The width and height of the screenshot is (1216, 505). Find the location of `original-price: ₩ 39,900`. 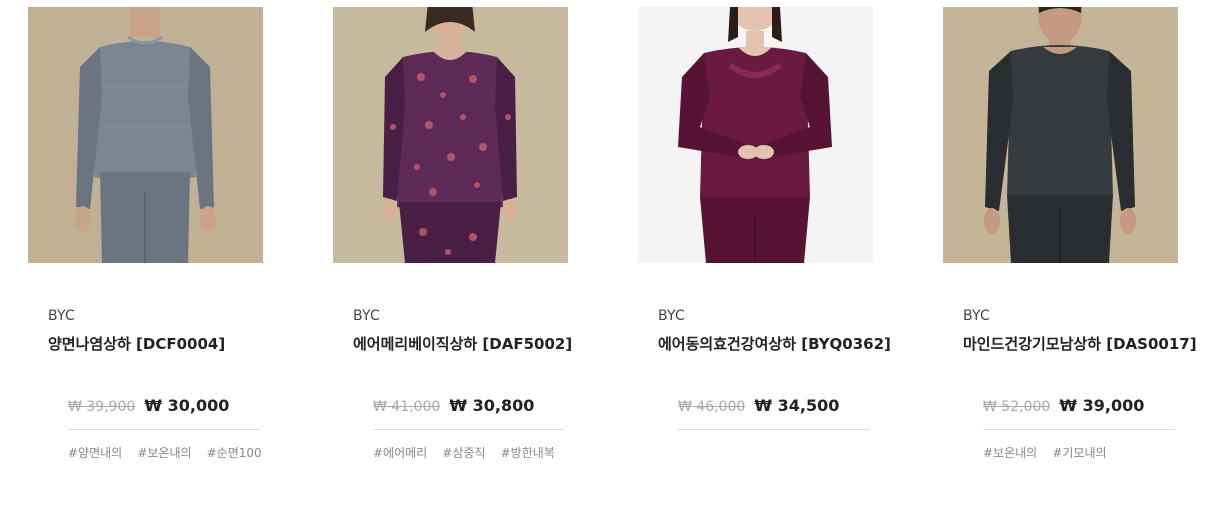

original-price: ₩ 39,900 is located at coordinates (102, 407).